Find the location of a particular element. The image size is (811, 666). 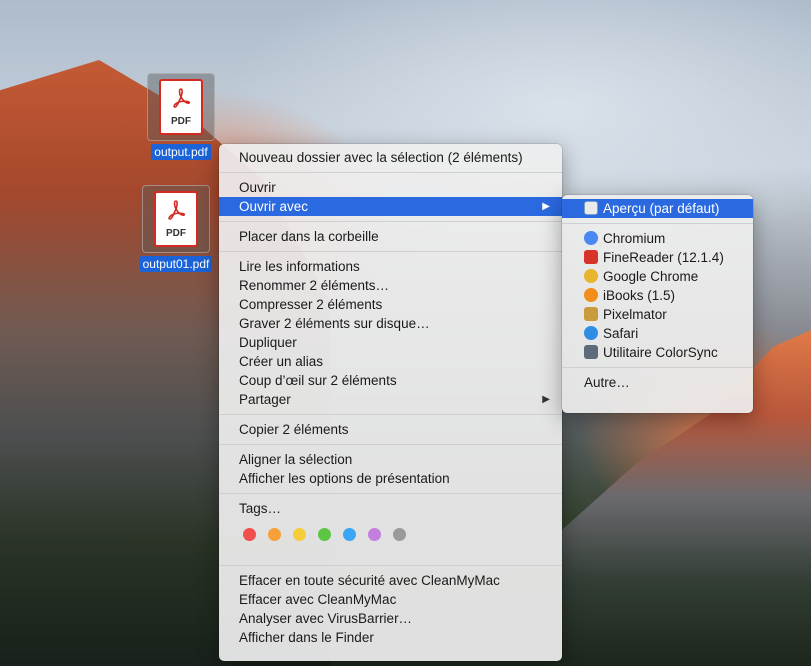

submenu-item-preview-default: Aperçu (par défaut) is located at coordinates (657, 208).